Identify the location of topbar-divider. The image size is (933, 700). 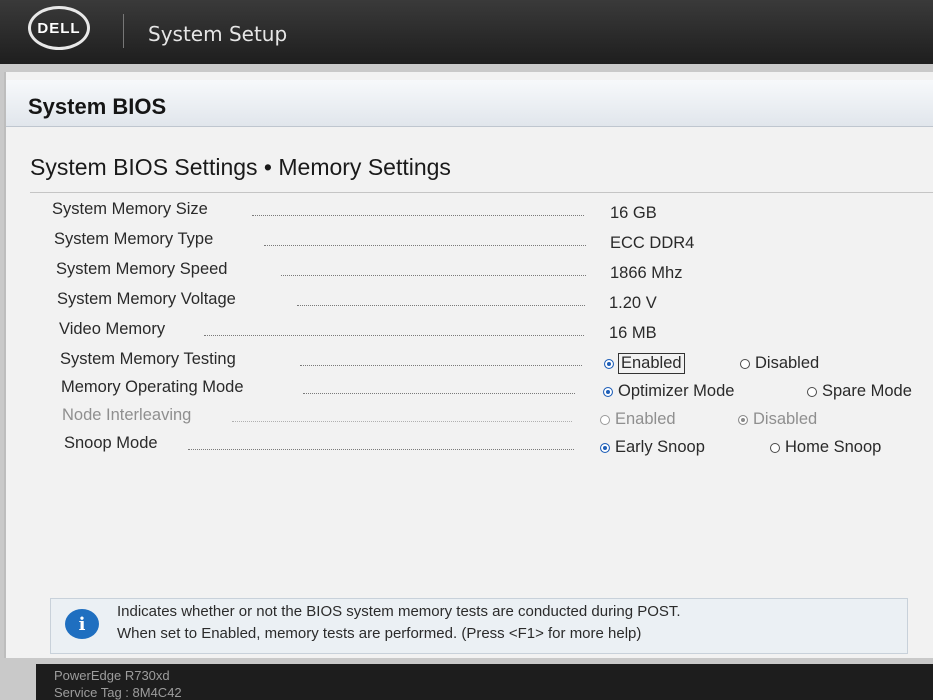
(123, 31).